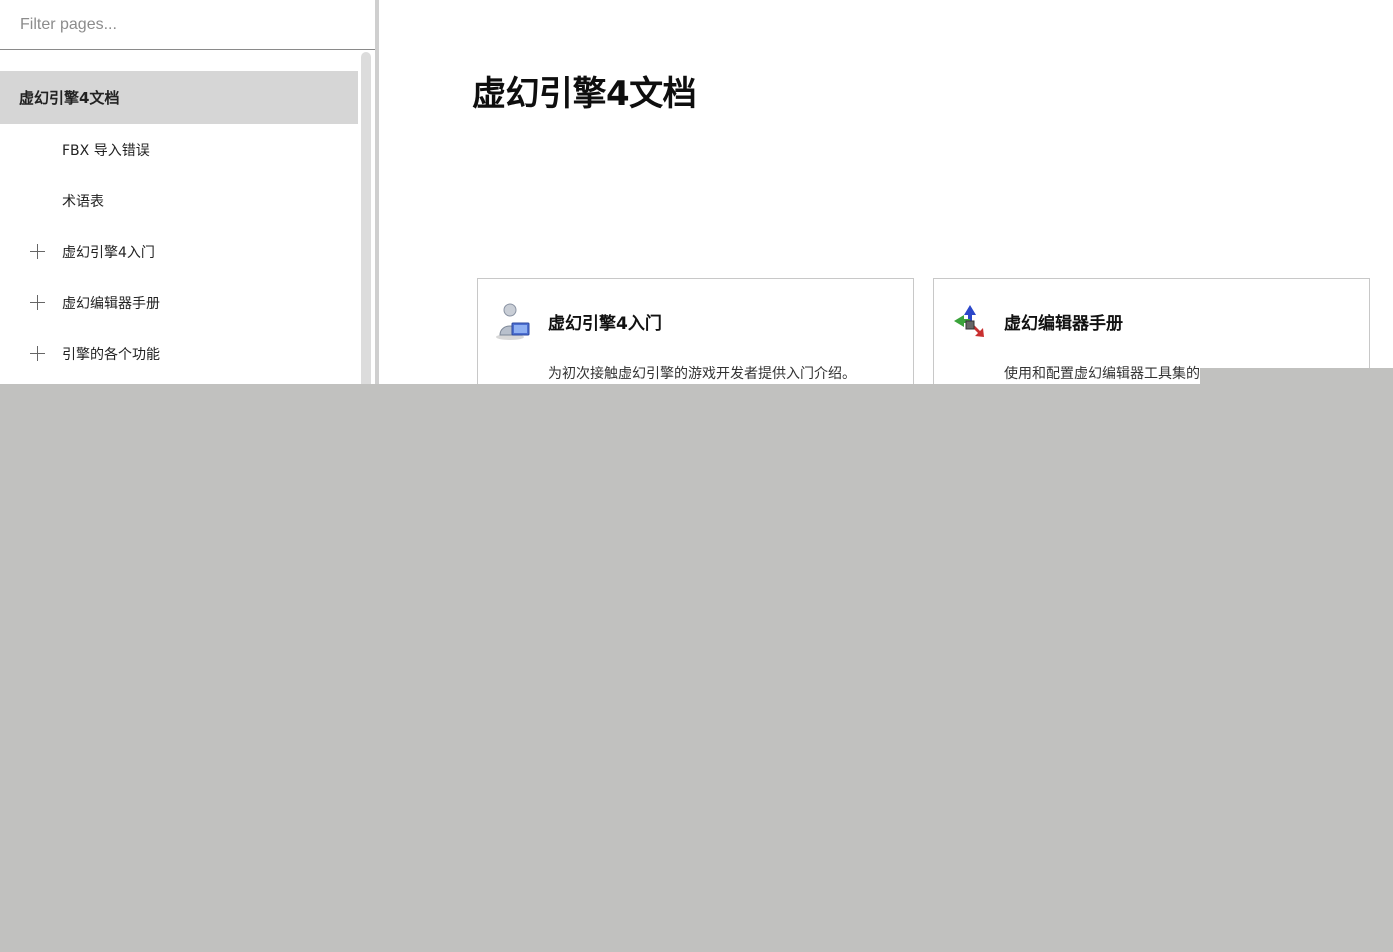 This screenshot has width=1393, height=952. I want to click on sidebar-resize-divider, so click(377, 192).